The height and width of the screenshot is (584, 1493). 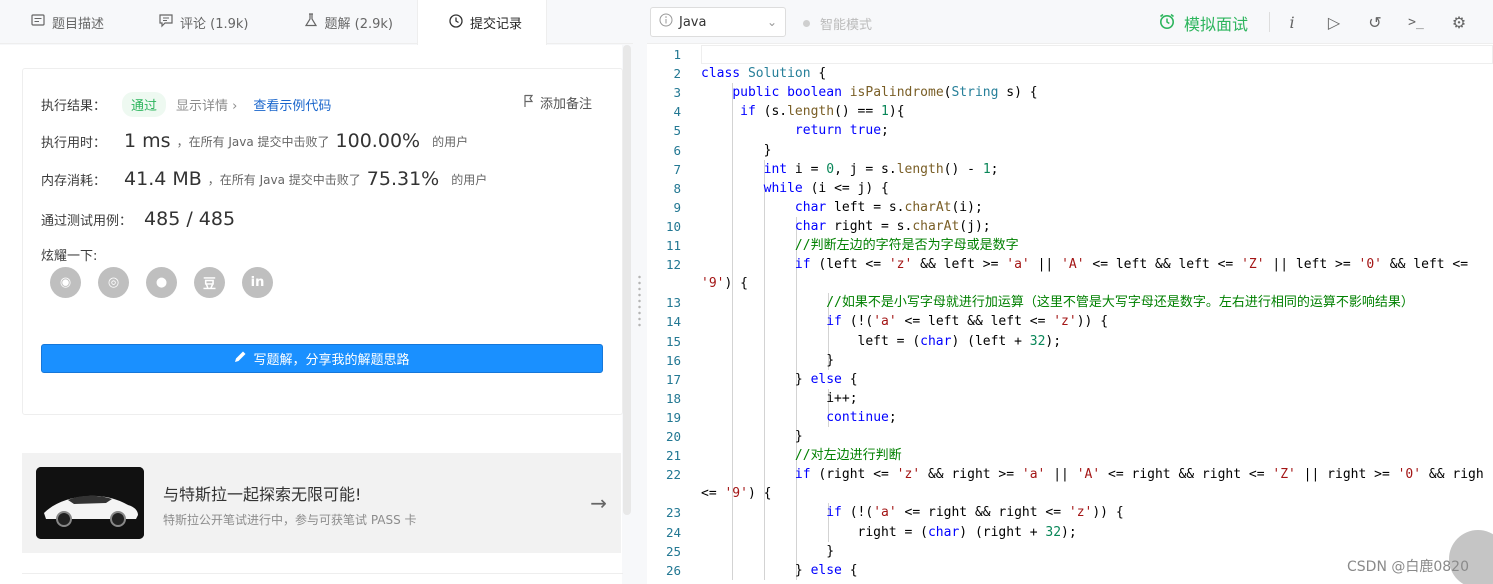 I want to click on line-number: 21, so click(x=673, y=456).